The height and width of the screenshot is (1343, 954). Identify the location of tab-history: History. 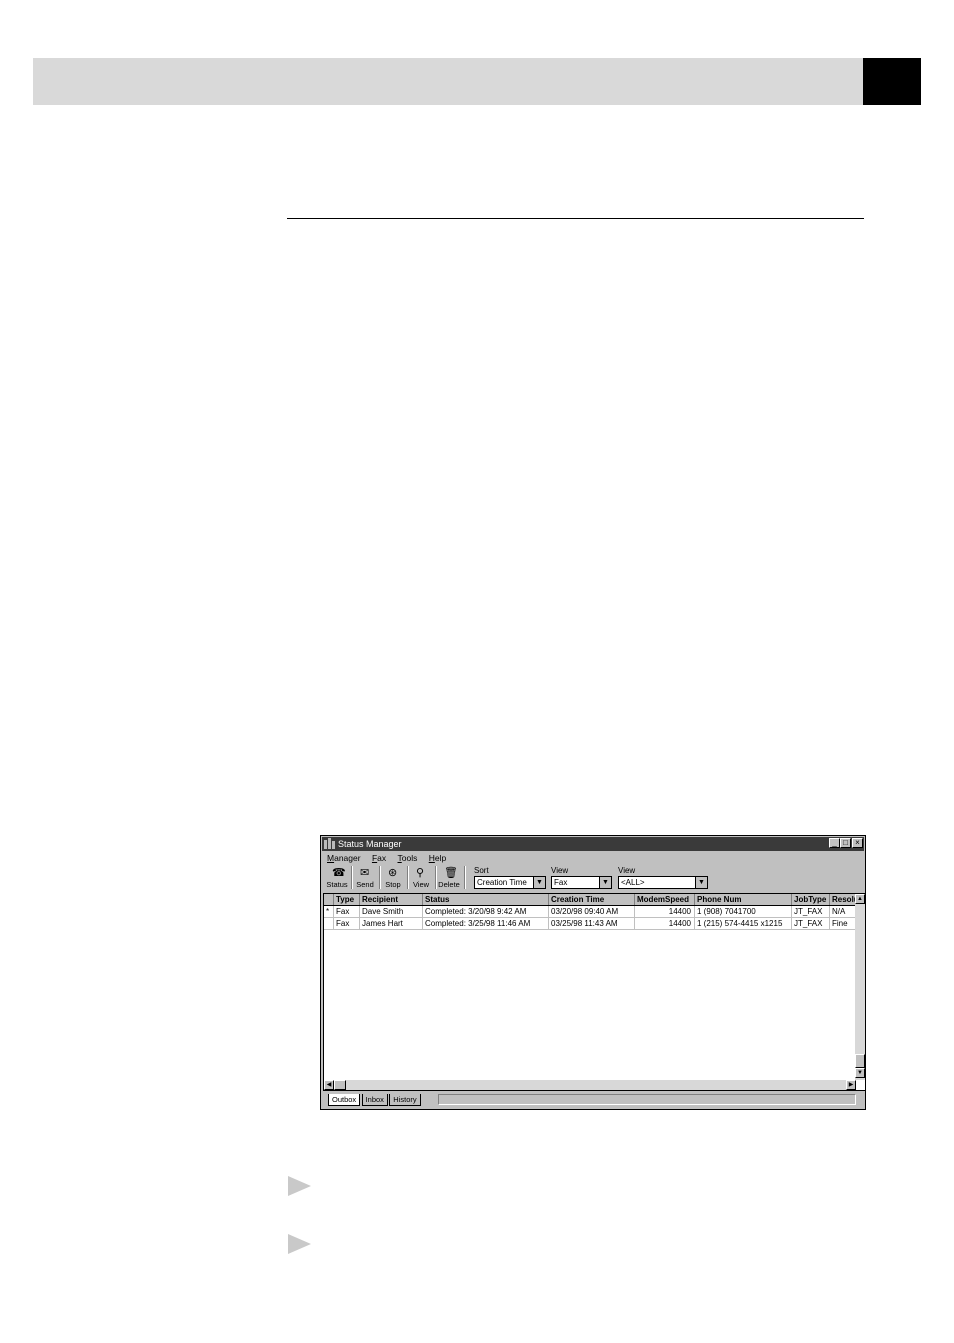
(405, 1100).